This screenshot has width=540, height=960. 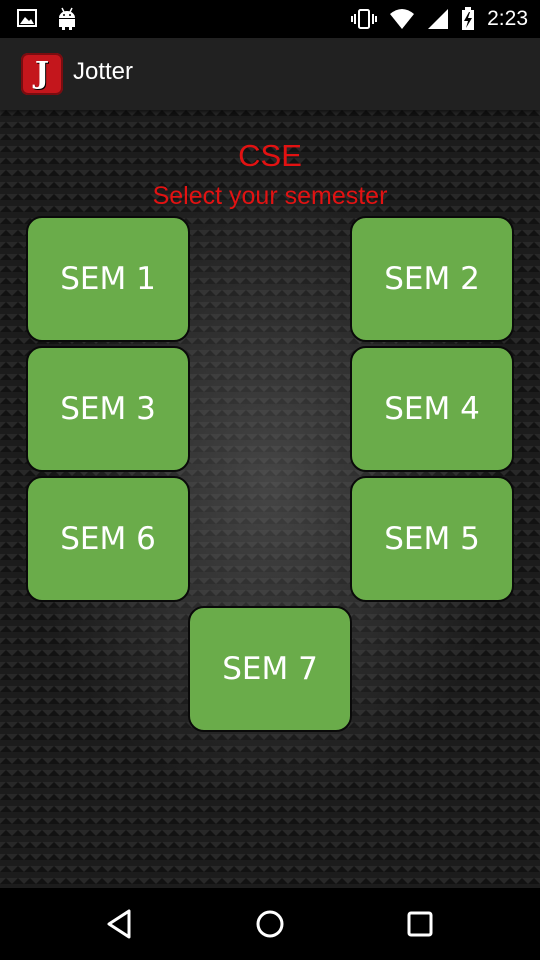 I want to click on home-icon, so click(x=270, y=924).